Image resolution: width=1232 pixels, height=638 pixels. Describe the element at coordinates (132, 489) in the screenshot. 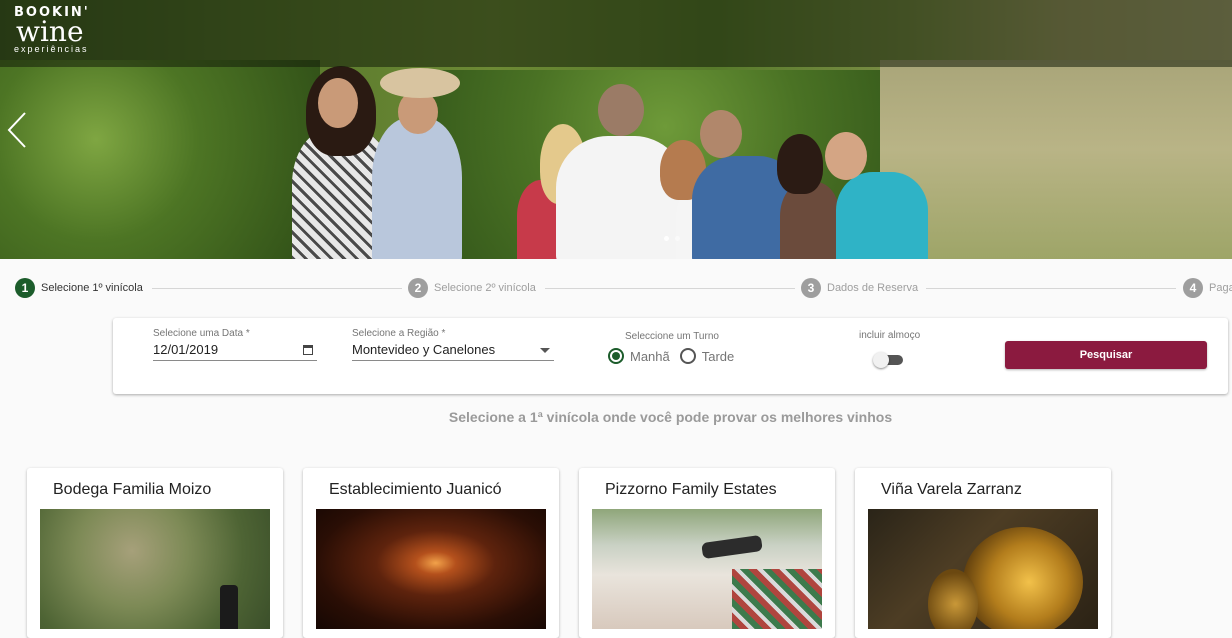

I see `winery-name: Bodega Familia Moizo` at that location.